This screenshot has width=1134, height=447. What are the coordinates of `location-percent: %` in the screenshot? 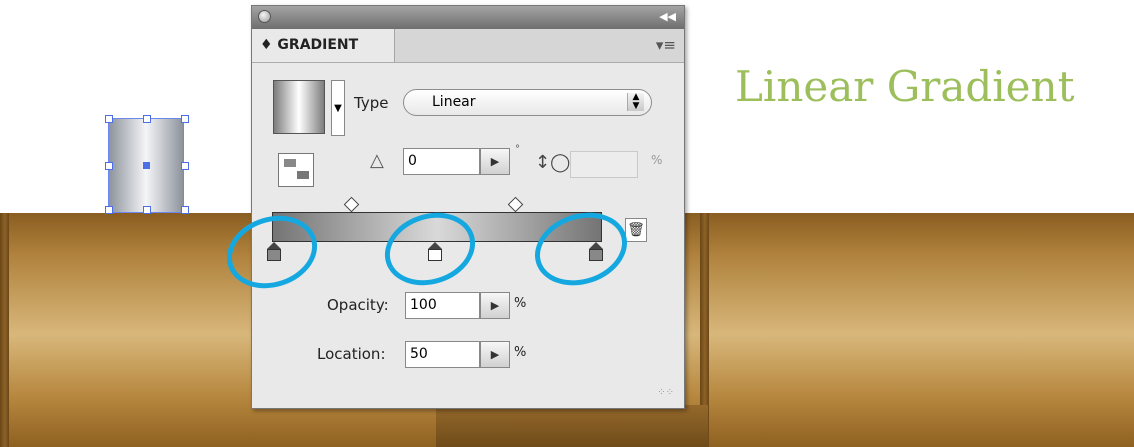 It's located at (520, 352).